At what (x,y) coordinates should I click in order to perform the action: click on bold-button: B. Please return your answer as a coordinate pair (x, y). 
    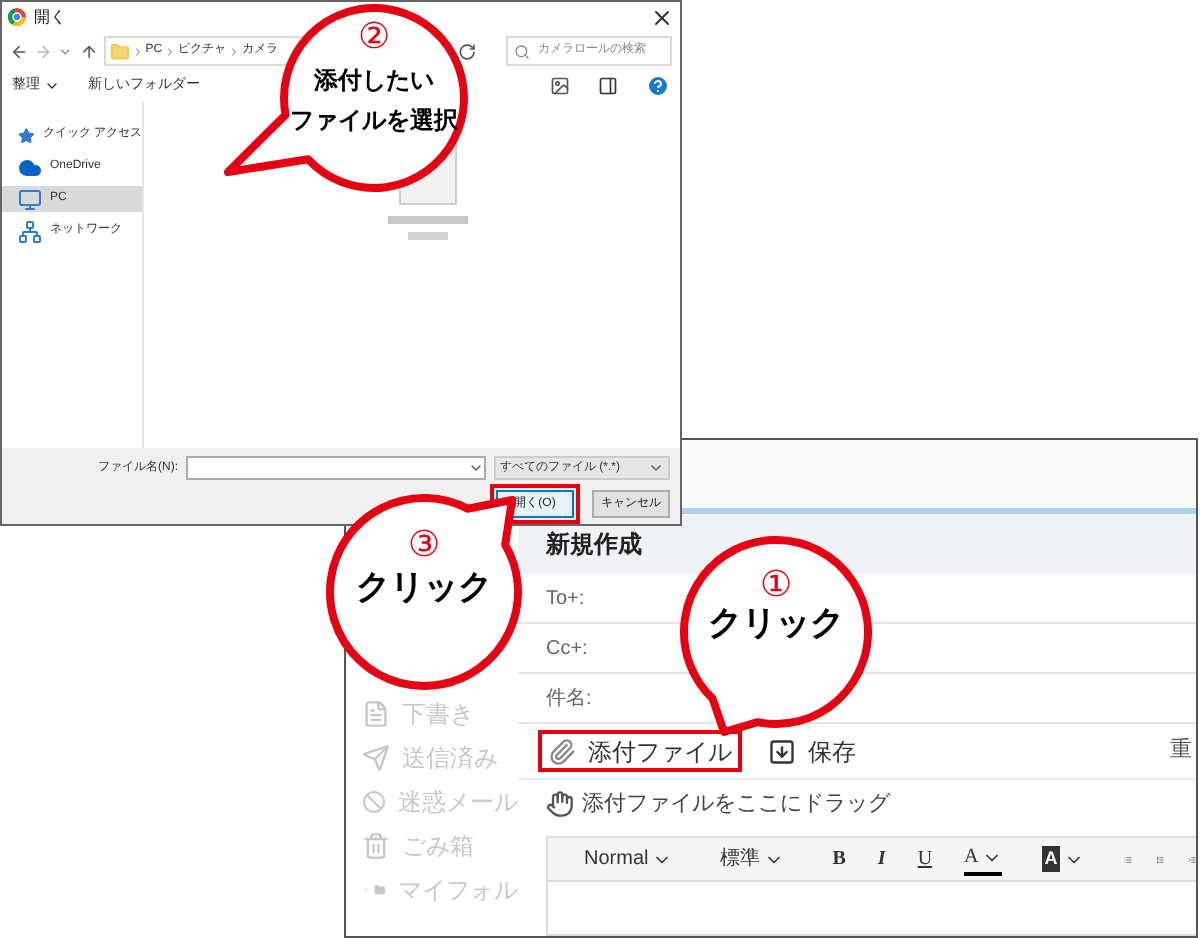
    Looking at the image, I should click on (839, 859).